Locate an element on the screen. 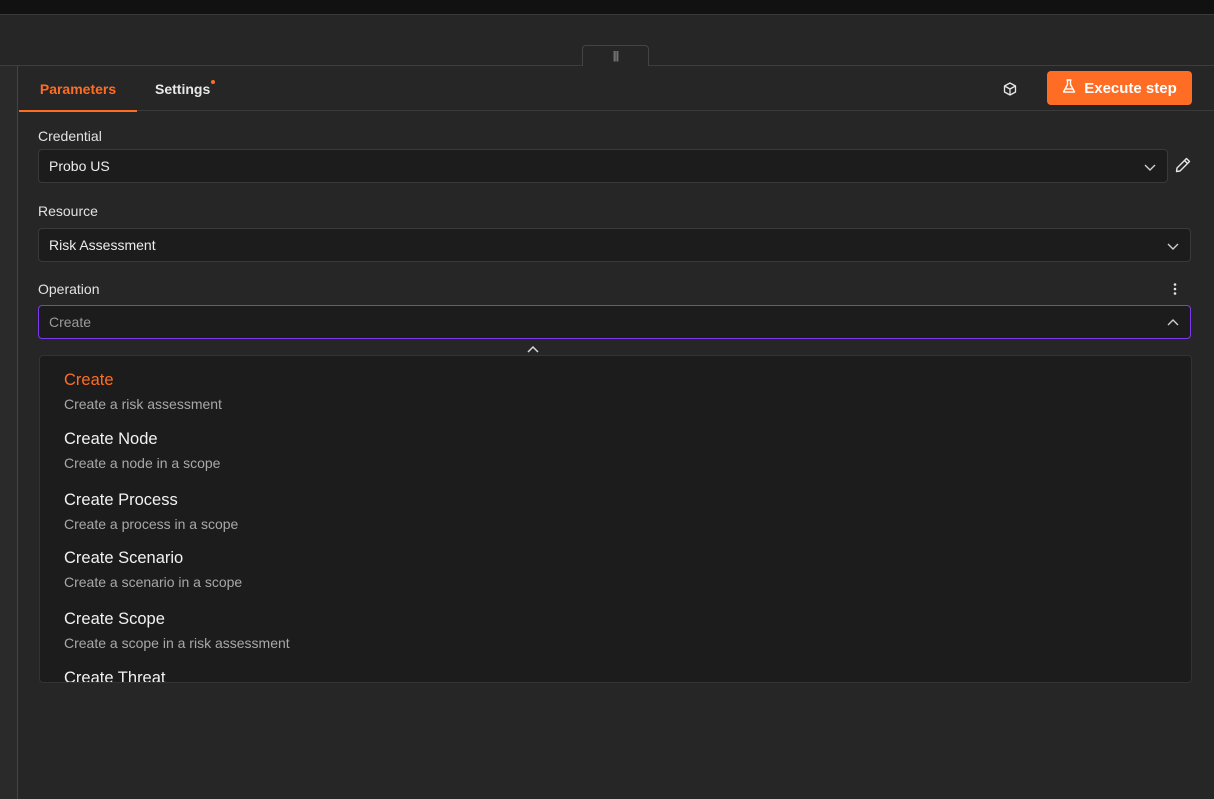  dropdown-pointer-icon is located at coordinates (533, 349).